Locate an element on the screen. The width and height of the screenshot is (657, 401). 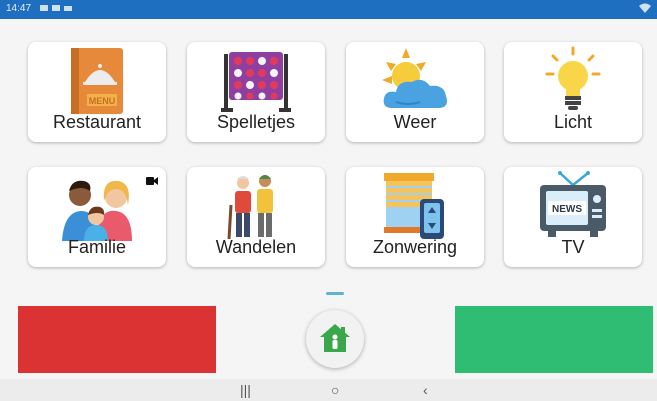
page-indicator is located at coordinates (335, 293).